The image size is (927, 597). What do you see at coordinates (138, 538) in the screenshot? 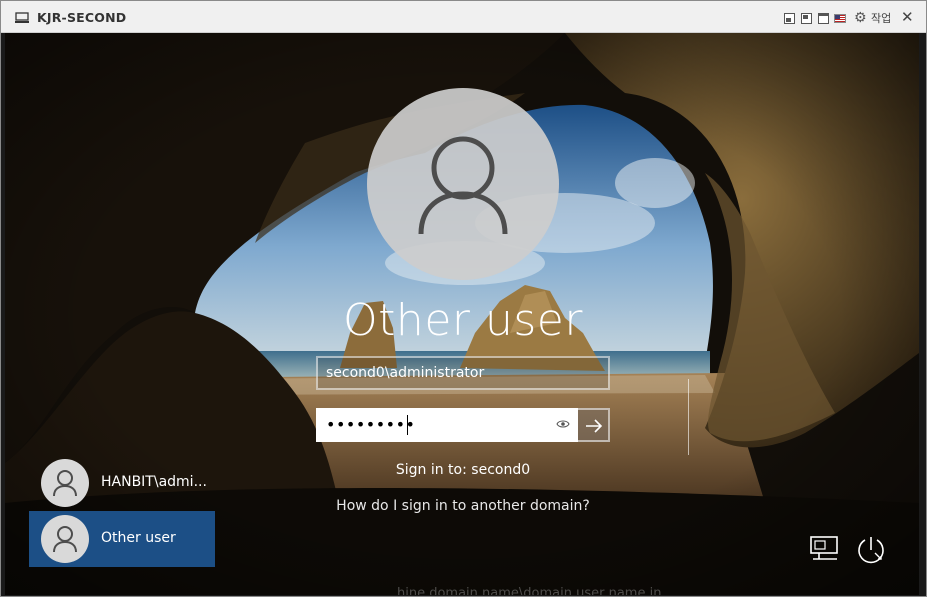
I see `user-tile-label: Other user` at bounding box center [138, 538].